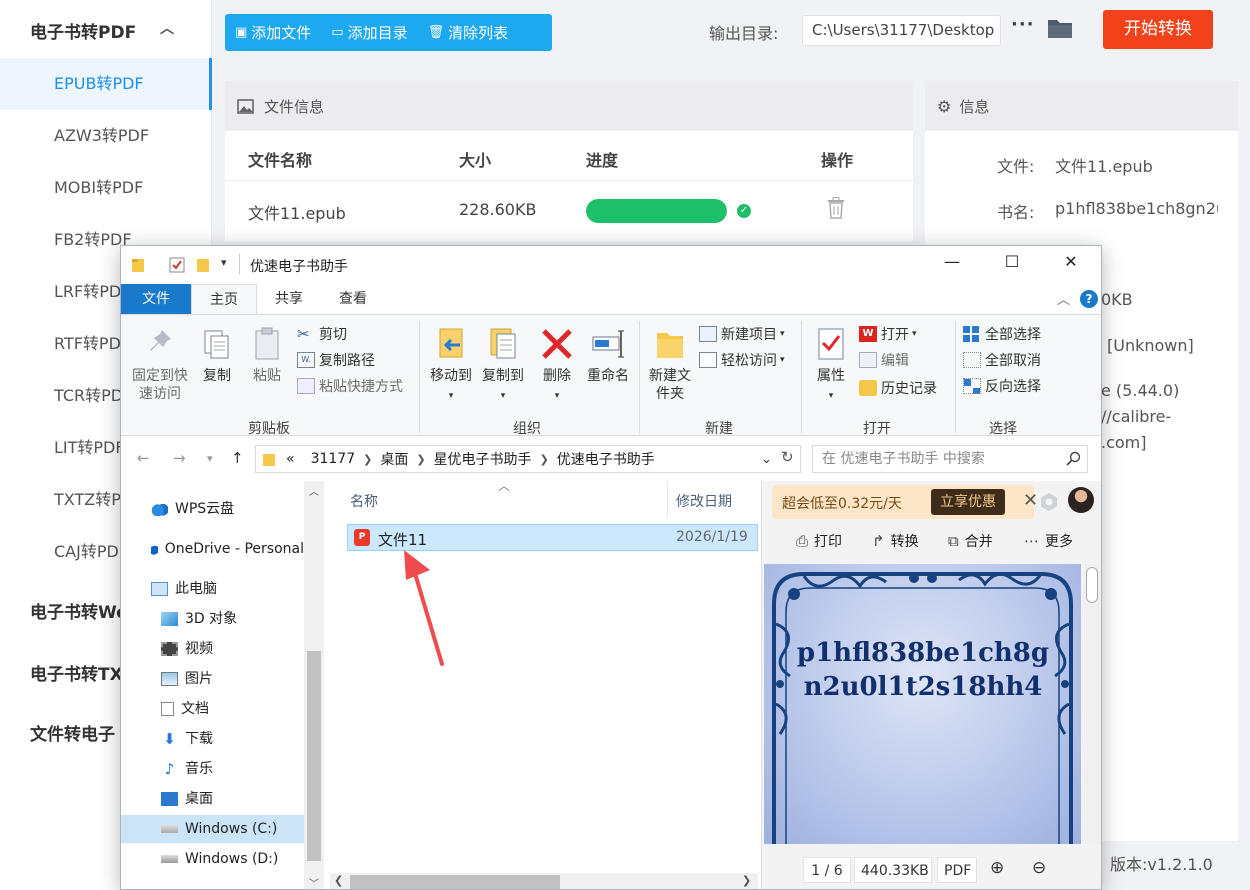 This screenshot has width=1250, height=890. What do you see at coordinates (212, 649) in the screenshot?
I see `nav-item-videos: 视频` at bounding box center [212, 649].